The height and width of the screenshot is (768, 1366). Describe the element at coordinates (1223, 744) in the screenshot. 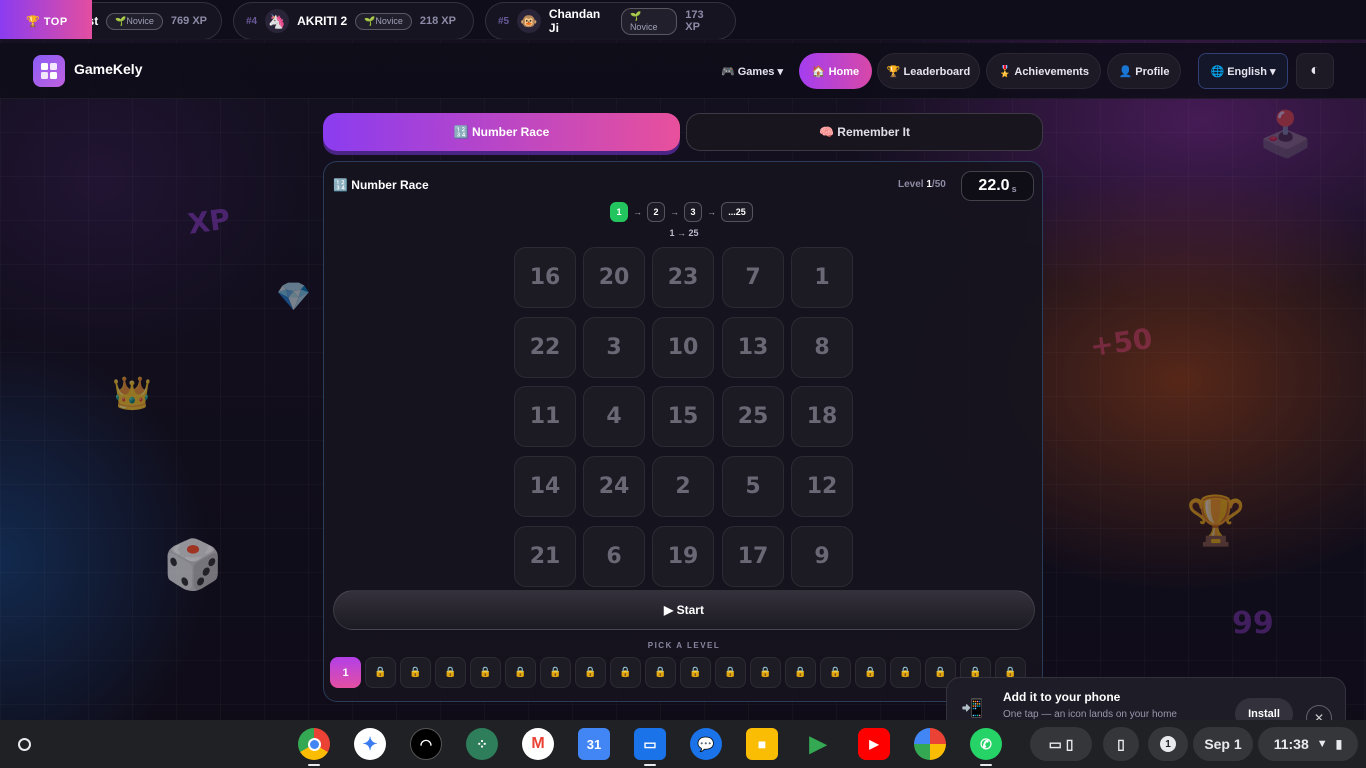

I see `date-tray: Sep 1` at that location.